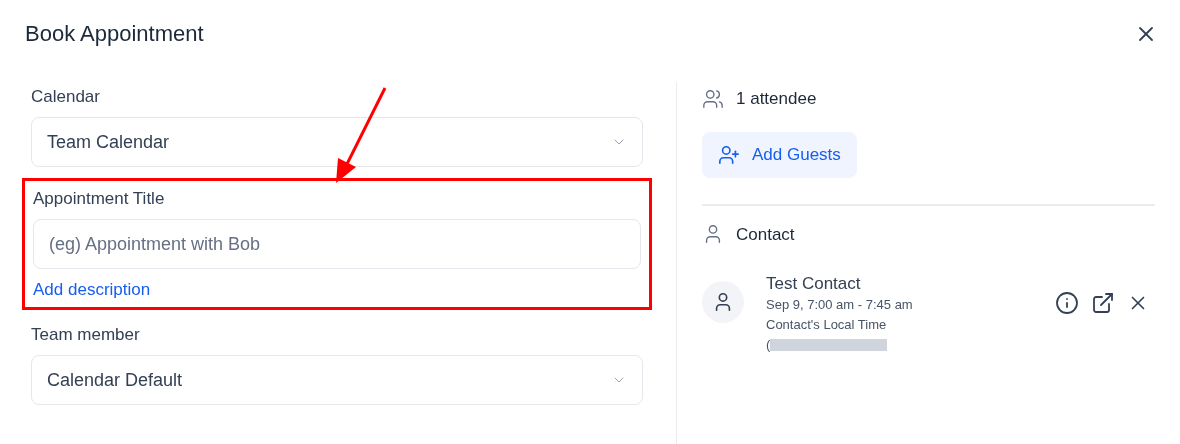 Image resolution: width=1180 pixels, height=444 pixels. Describe the element at coordinates (723, 302) in the screenshot. I see `avatar` at that location.